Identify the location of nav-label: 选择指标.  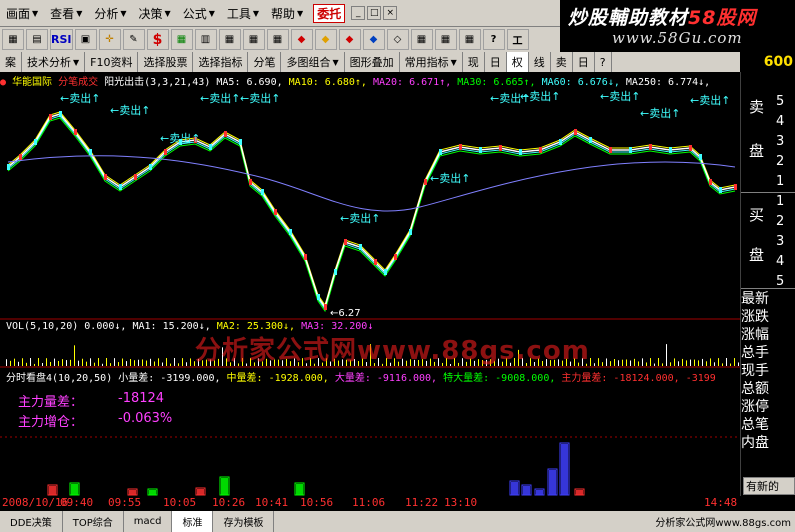
(220, 62).